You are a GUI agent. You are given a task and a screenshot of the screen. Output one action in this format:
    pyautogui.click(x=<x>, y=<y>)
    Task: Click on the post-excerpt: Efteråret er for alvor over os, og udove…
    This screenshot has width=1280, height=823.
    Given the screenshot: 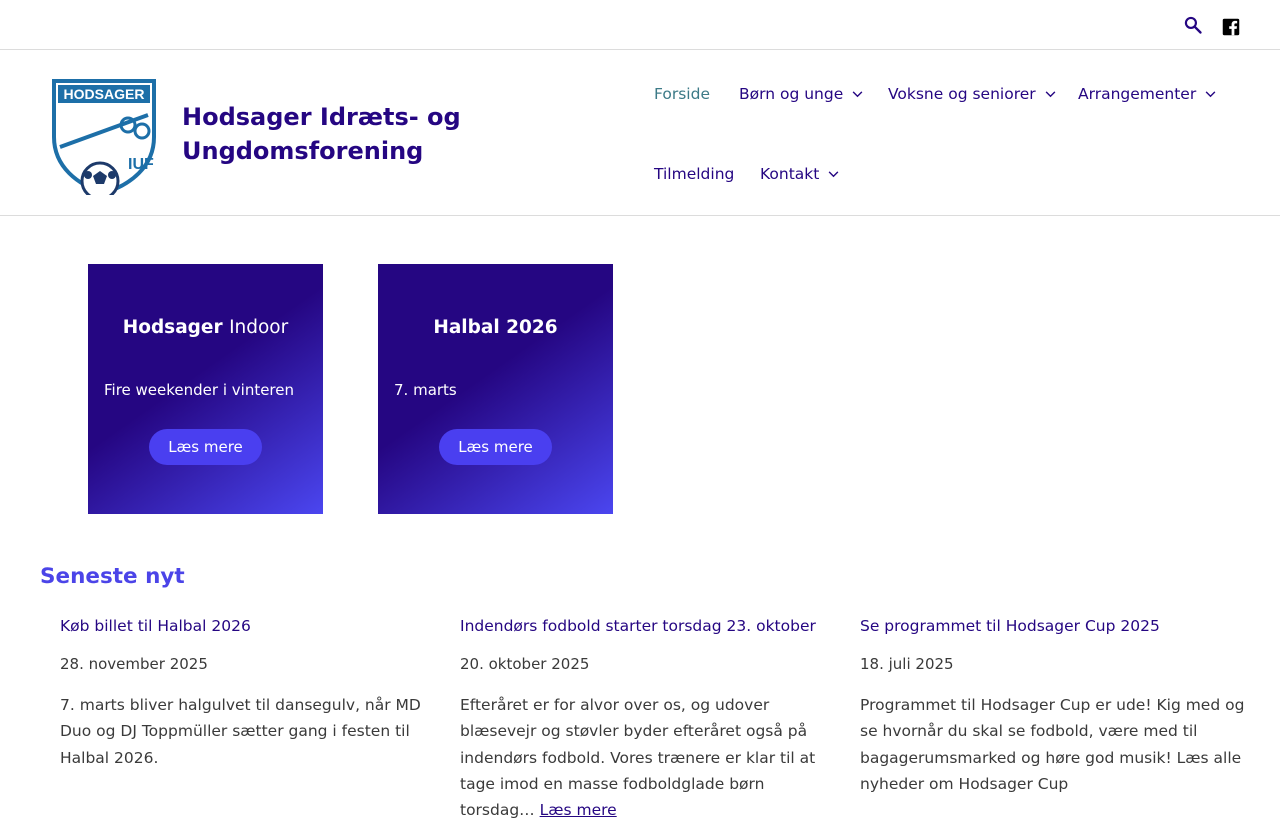 What is the action you would take?
    pyautogui.click(x=645, y=757)
    